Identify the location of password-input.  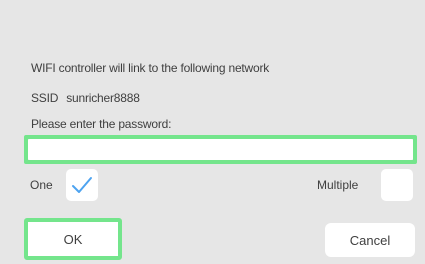
(220, 149).